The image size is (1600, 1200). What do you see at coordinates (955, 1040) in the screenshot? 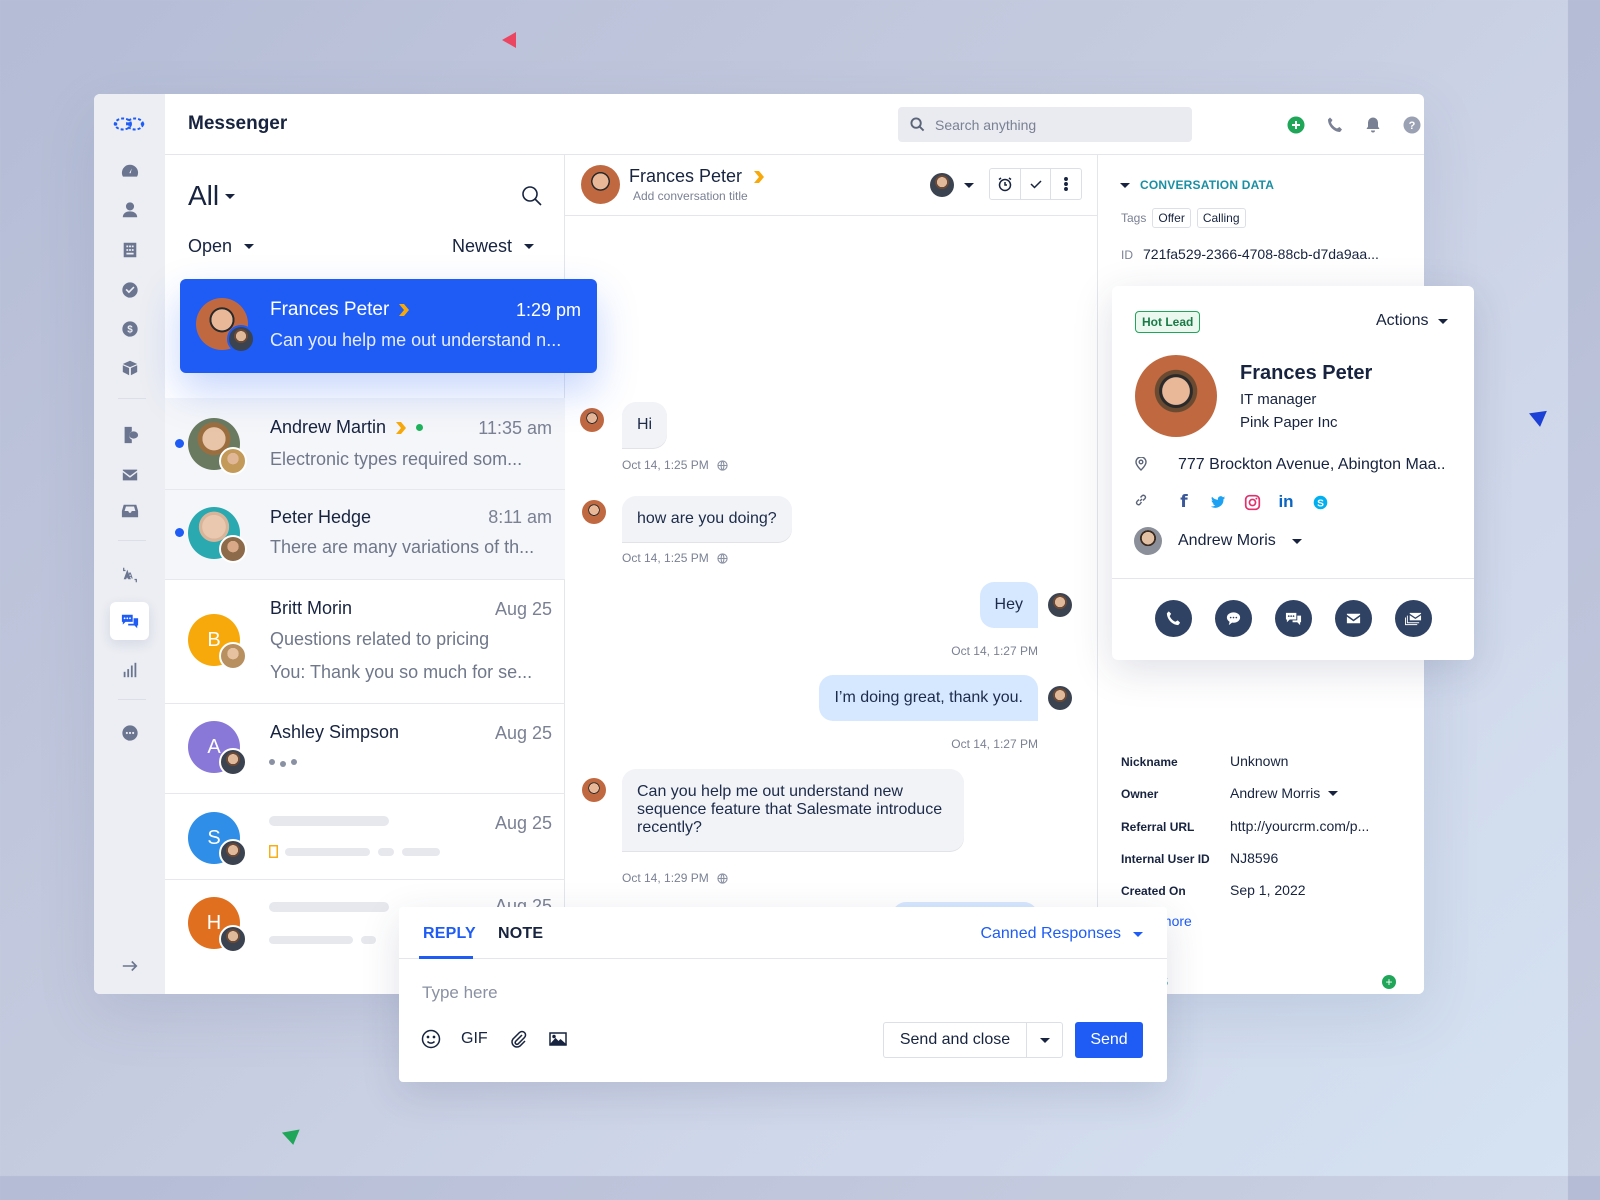
I see `send-and-close-button: Send and close` at bounding box center [955, 1040].